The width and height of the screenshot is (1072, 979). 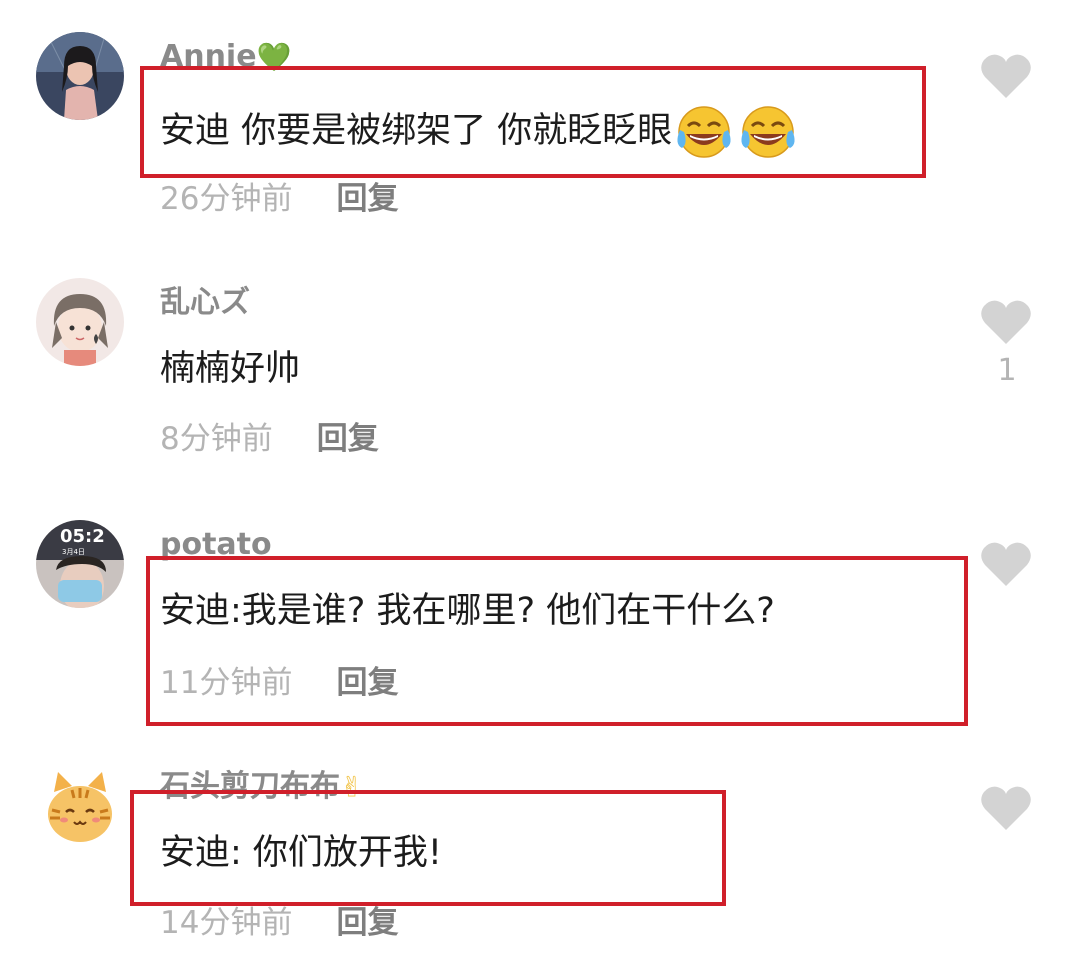 I want to click on username-text: 乱心ズ, so click(x=205, y=302).